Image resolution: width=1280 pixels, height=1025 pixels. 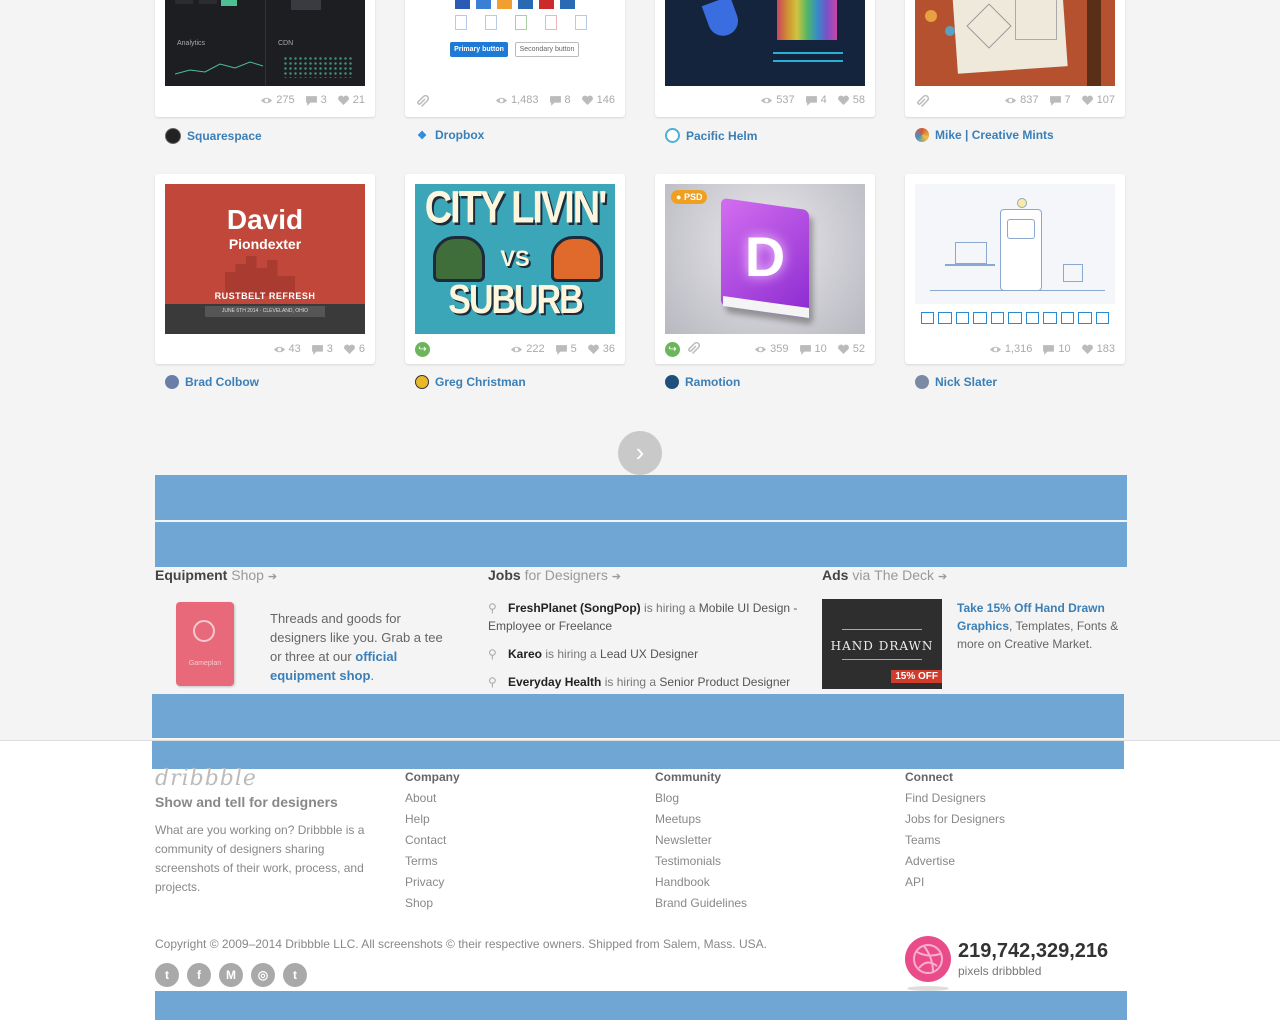 I want to click on footer-link-blog: Blog, so click(x=701, y=798).